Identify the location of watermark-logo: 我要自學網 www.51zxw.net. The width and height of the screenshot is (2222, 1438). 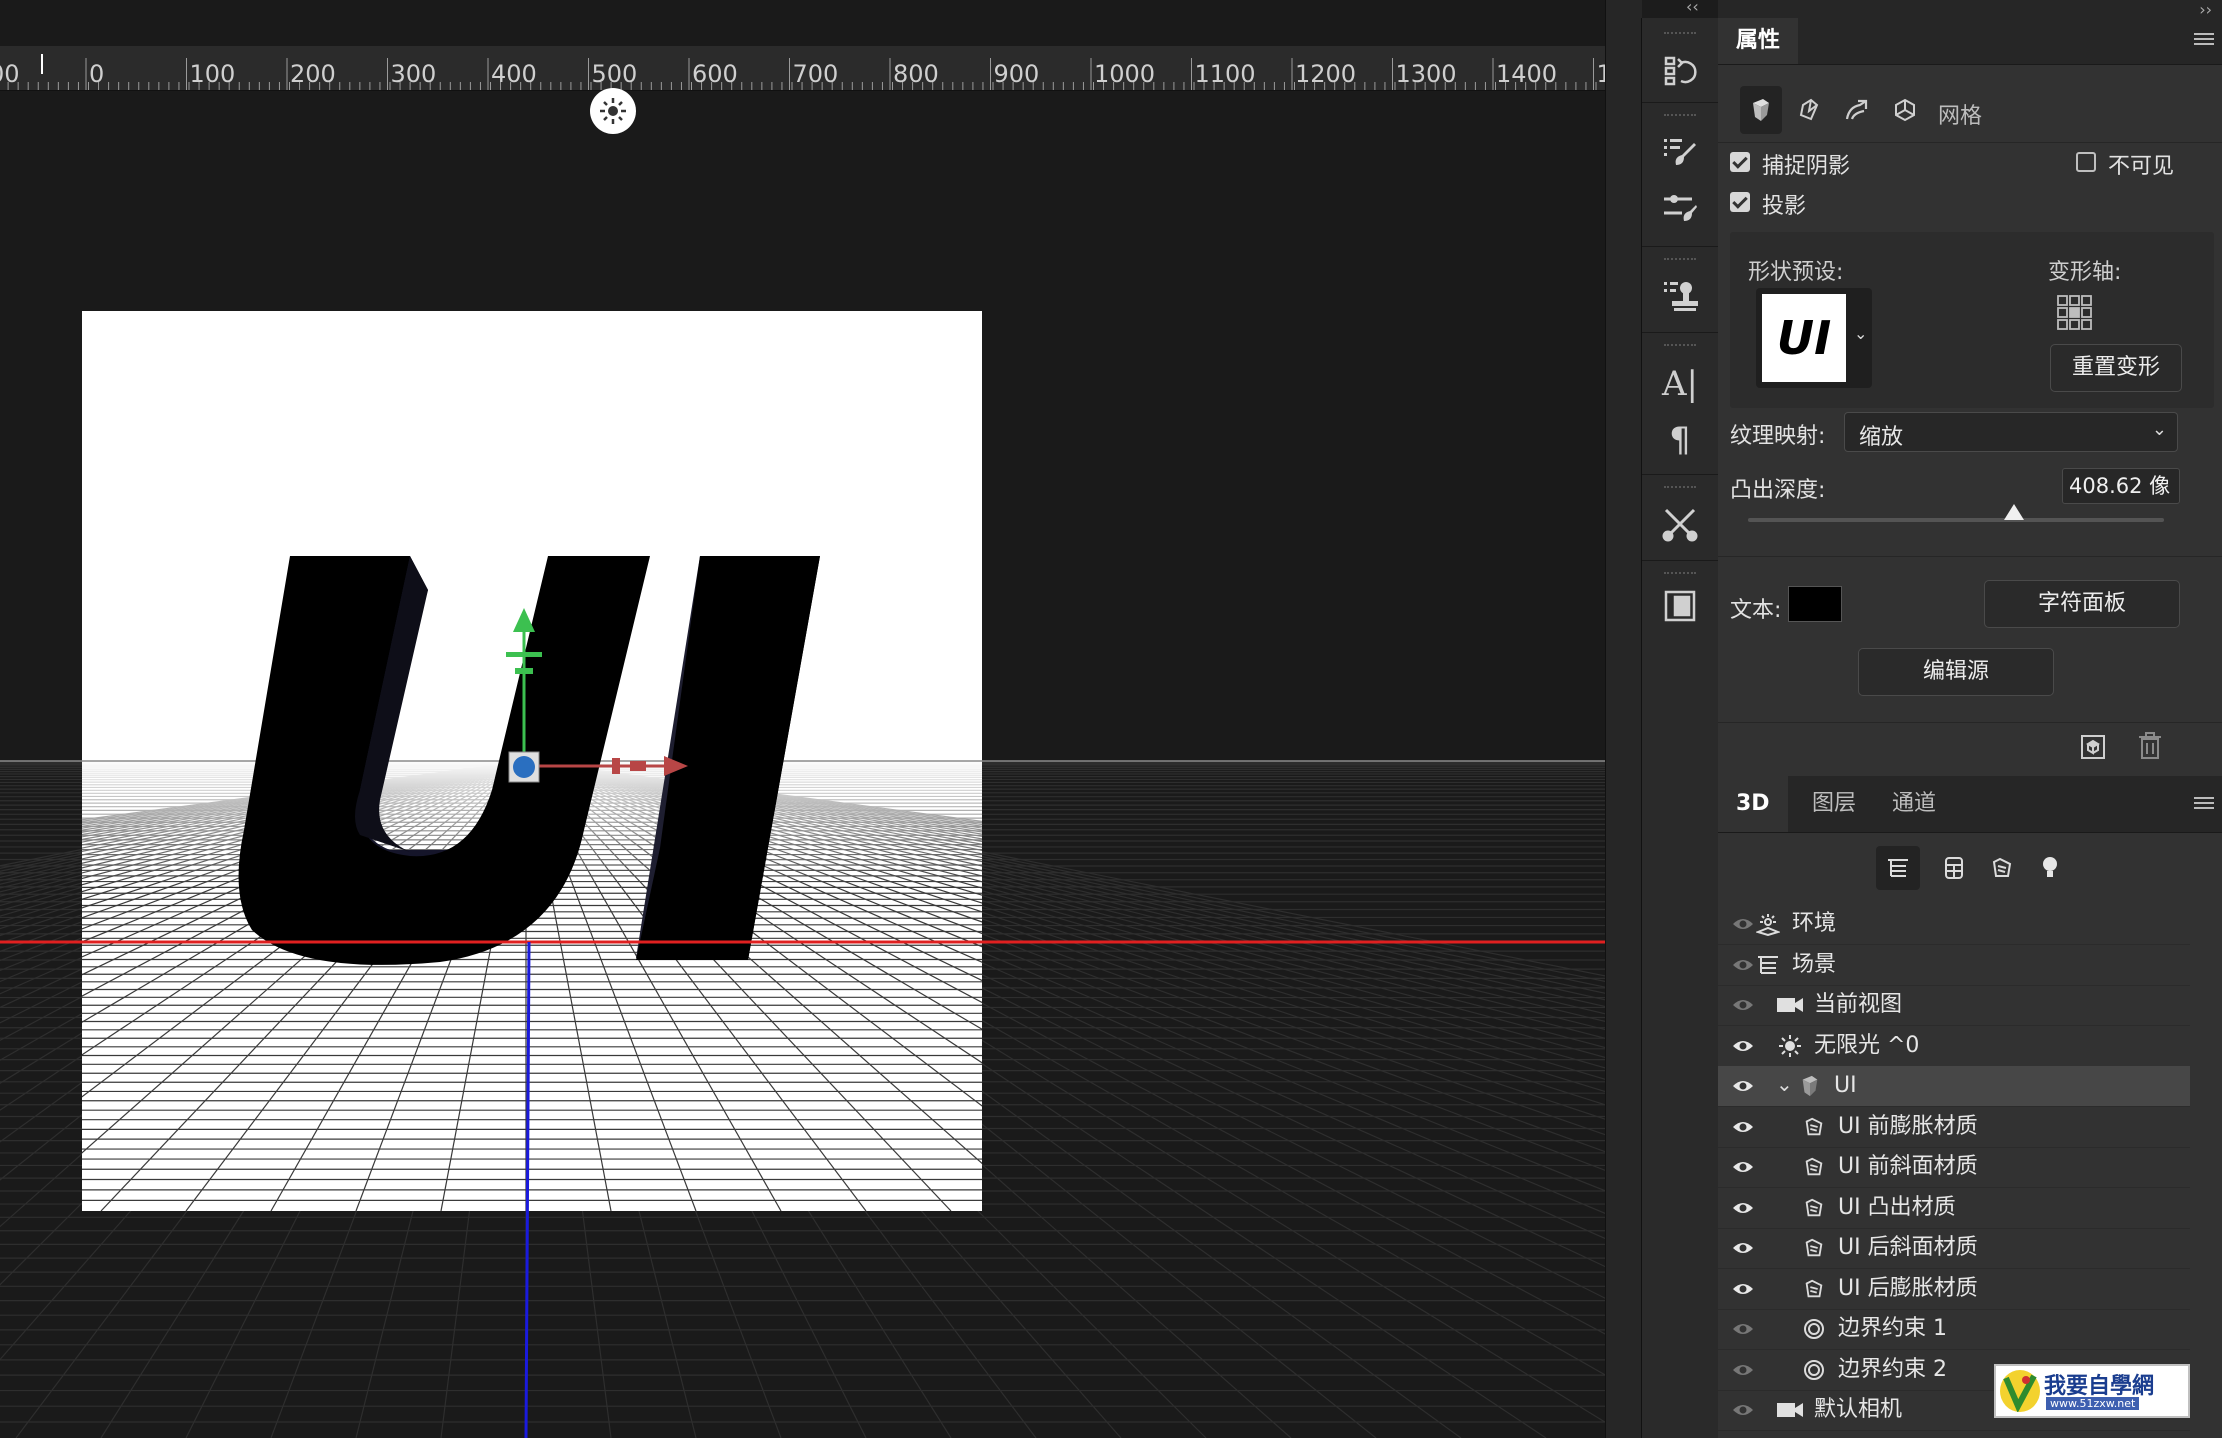
(2092, 1391).